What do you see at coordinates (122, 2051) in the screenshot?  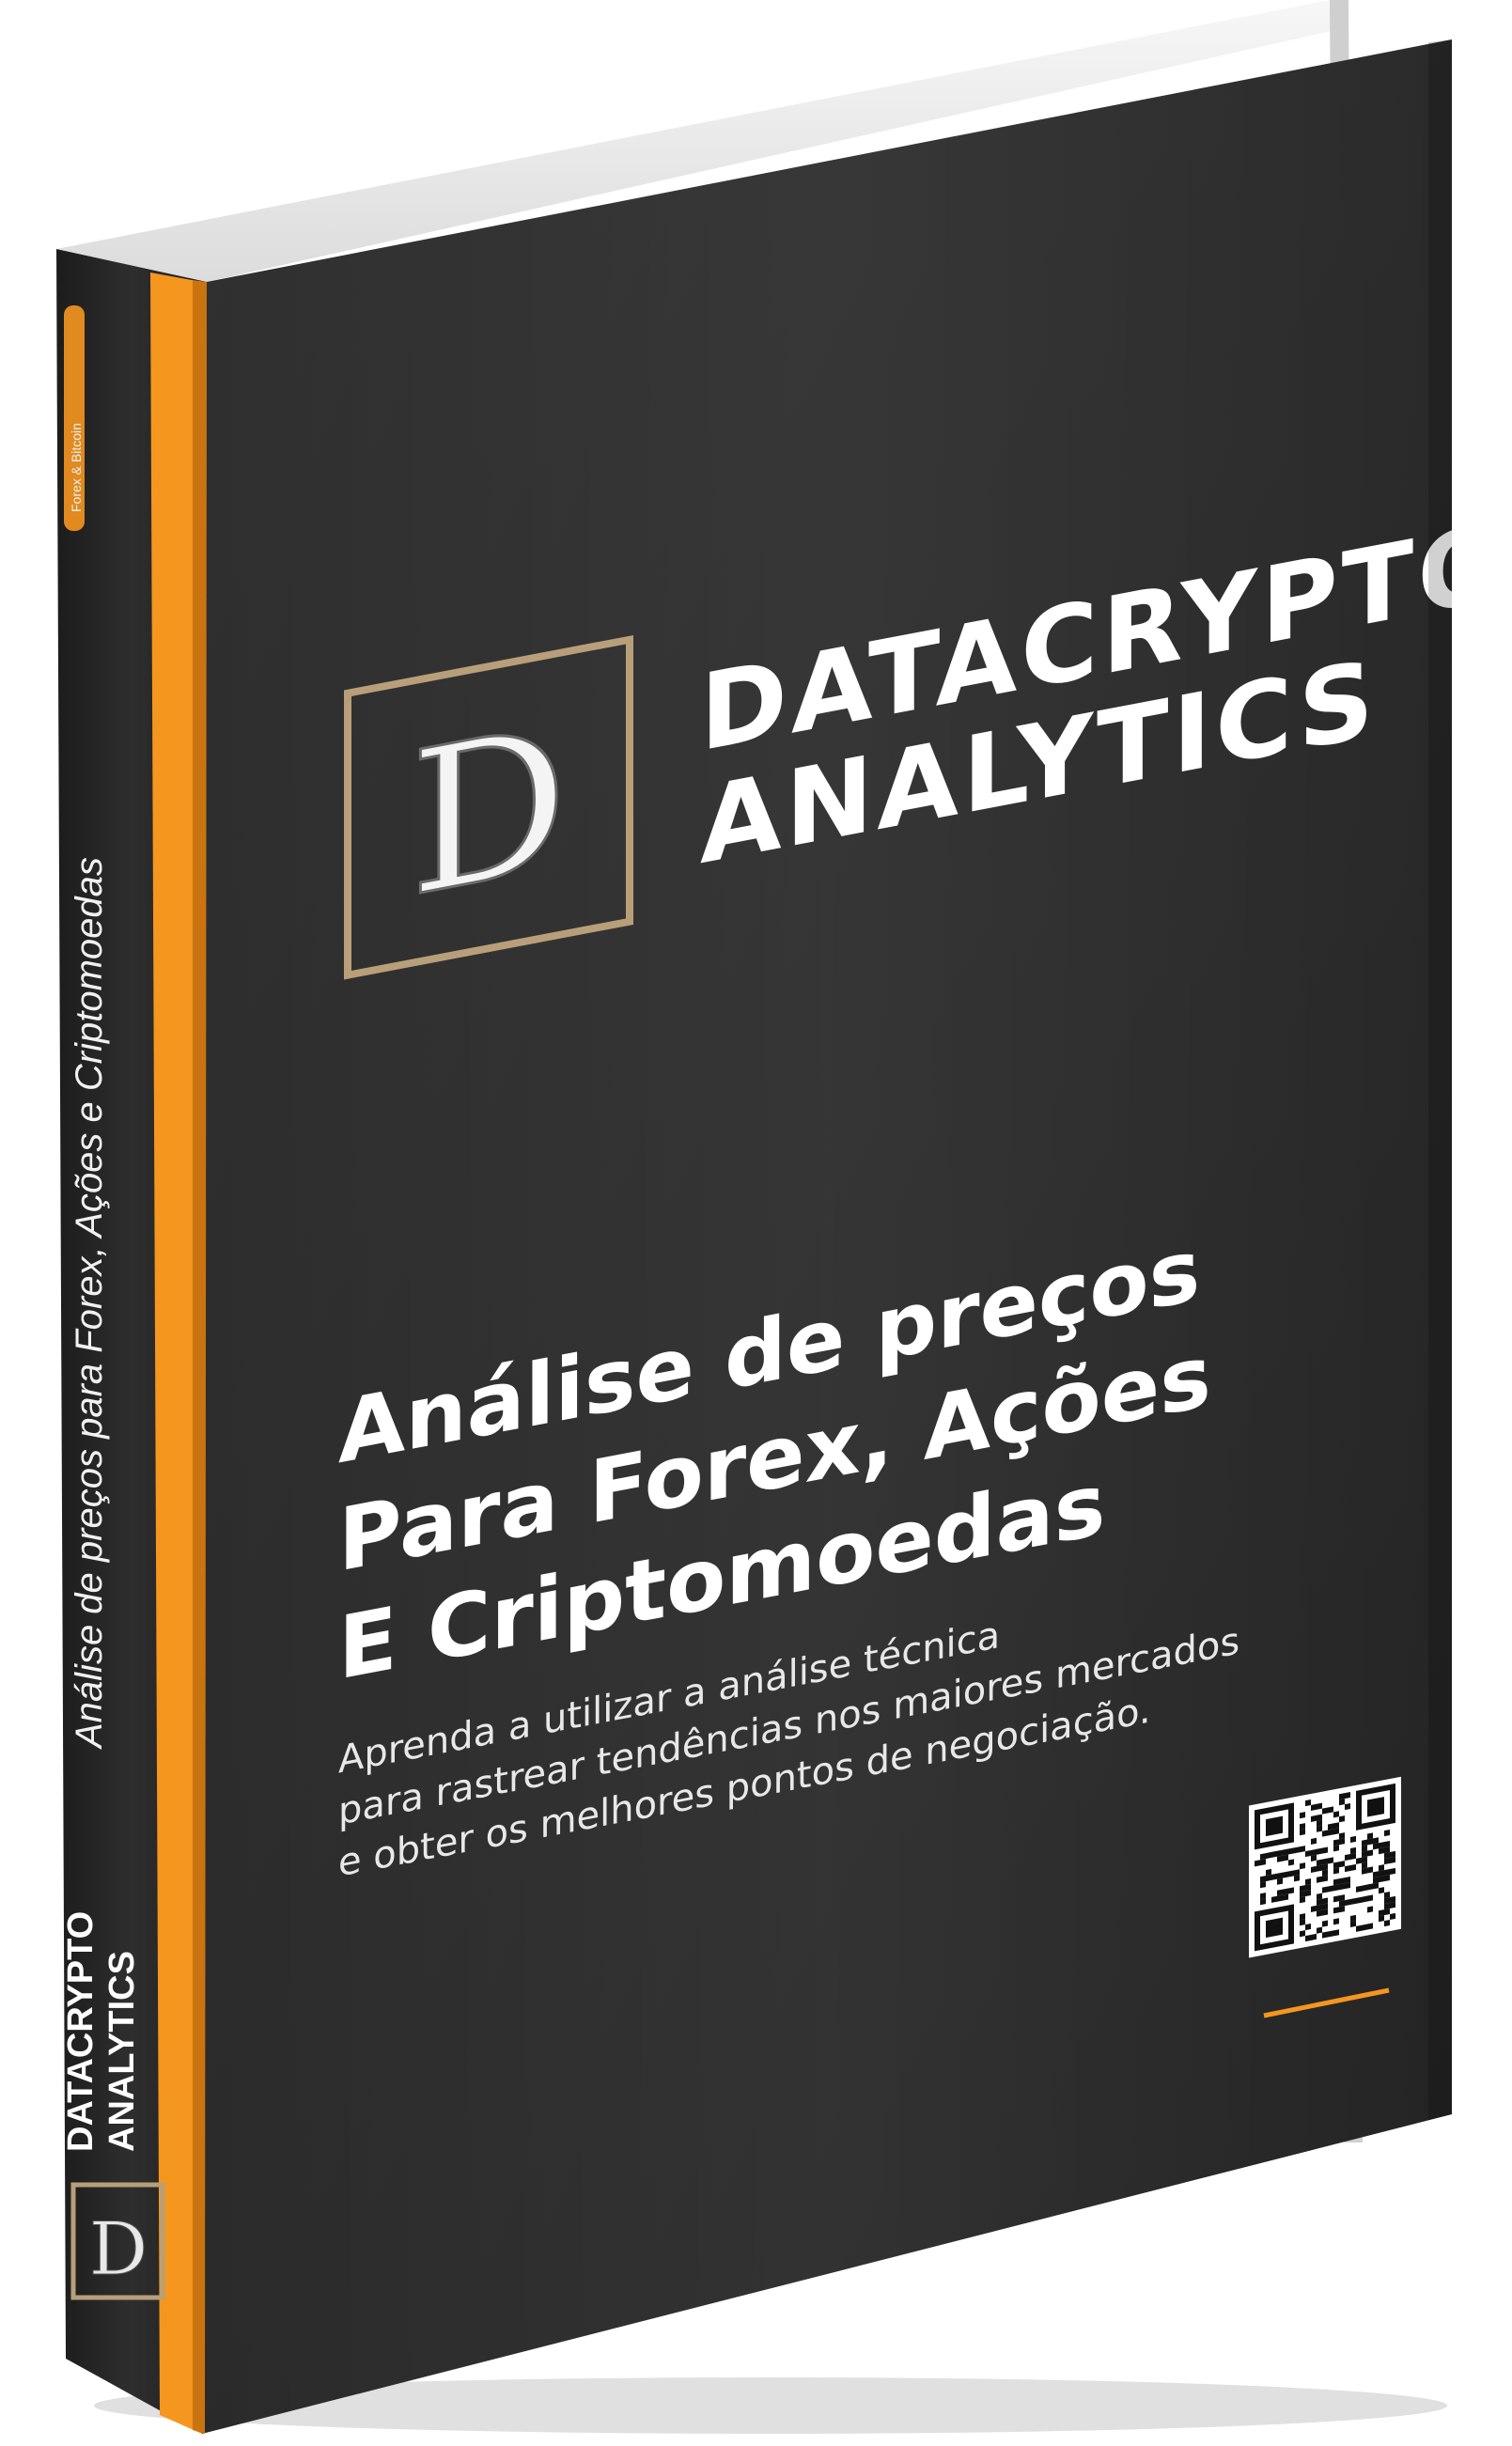 I see `spine-brand-line2: ANALYTICS` at bounding box center [122, 2051].